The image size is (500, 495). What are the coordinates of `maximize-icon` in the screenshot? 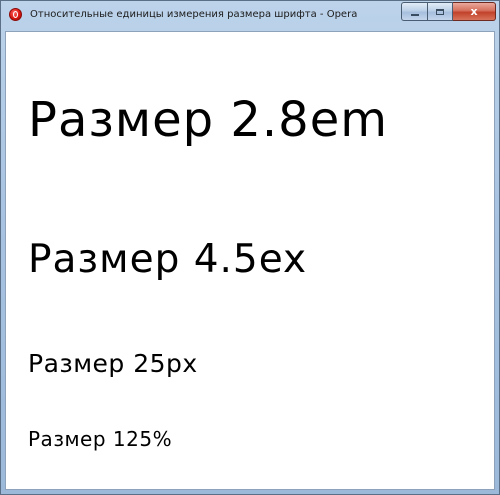 It's located at (440, 11).